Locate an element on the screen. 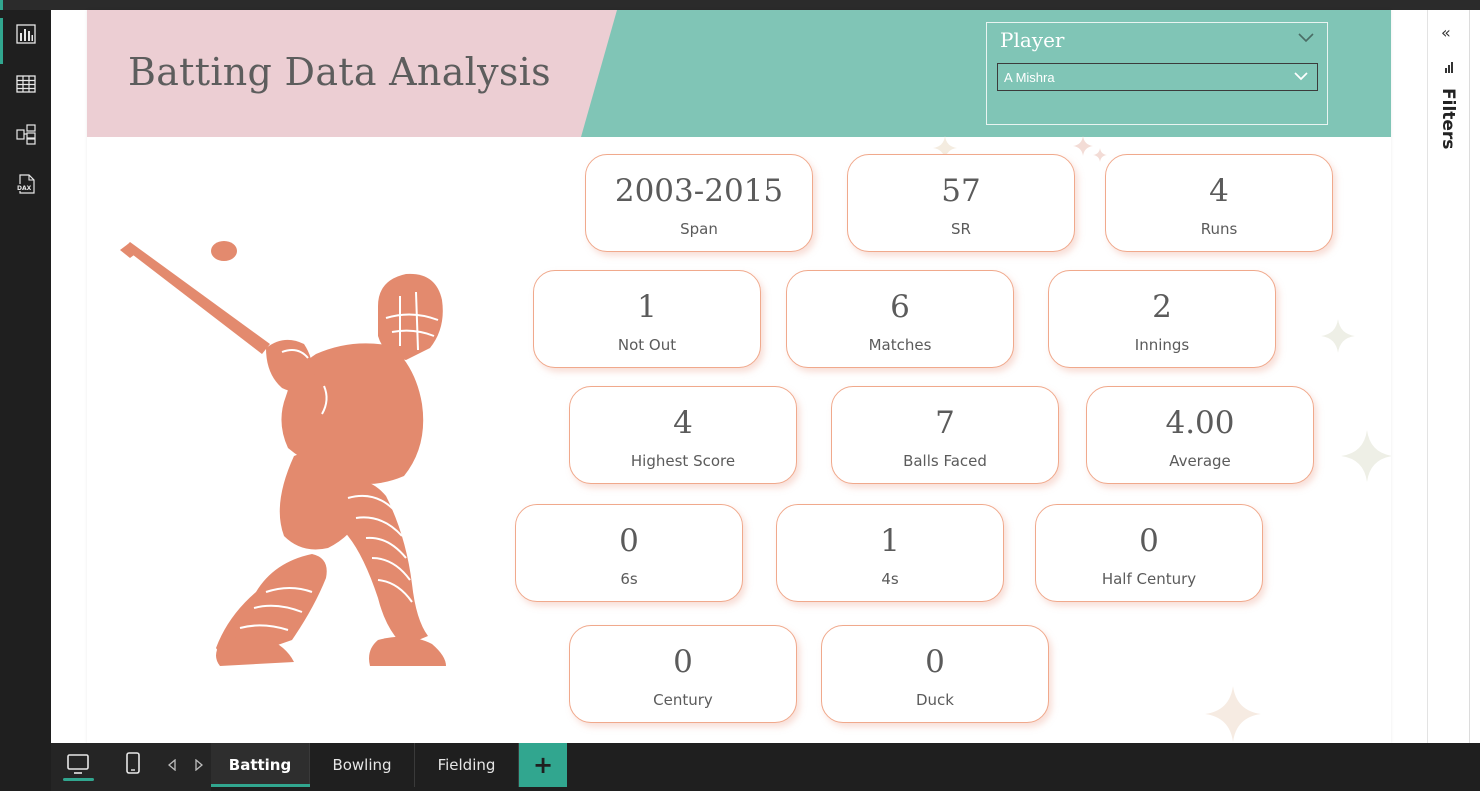  kpi-card-average: 4.00 Average is located at coordinates (1200, 435).